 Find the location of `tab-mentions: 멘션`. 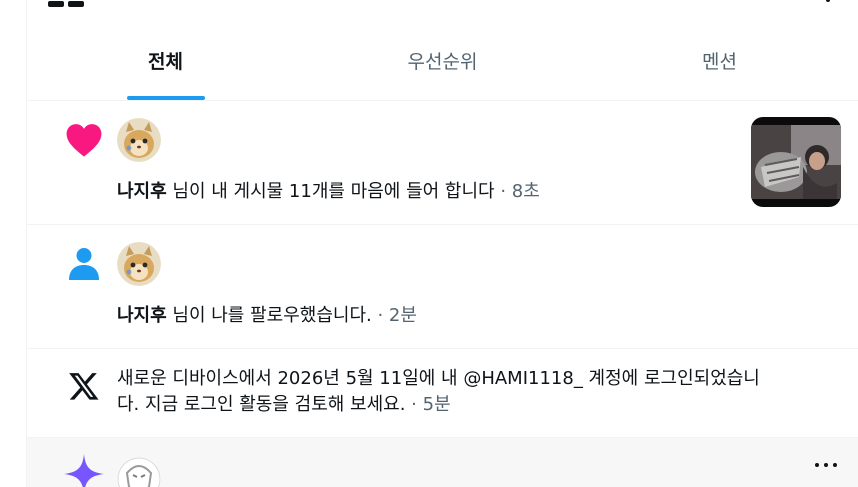

tab-mentions: 멘션 is located at coordinates (719, 61).